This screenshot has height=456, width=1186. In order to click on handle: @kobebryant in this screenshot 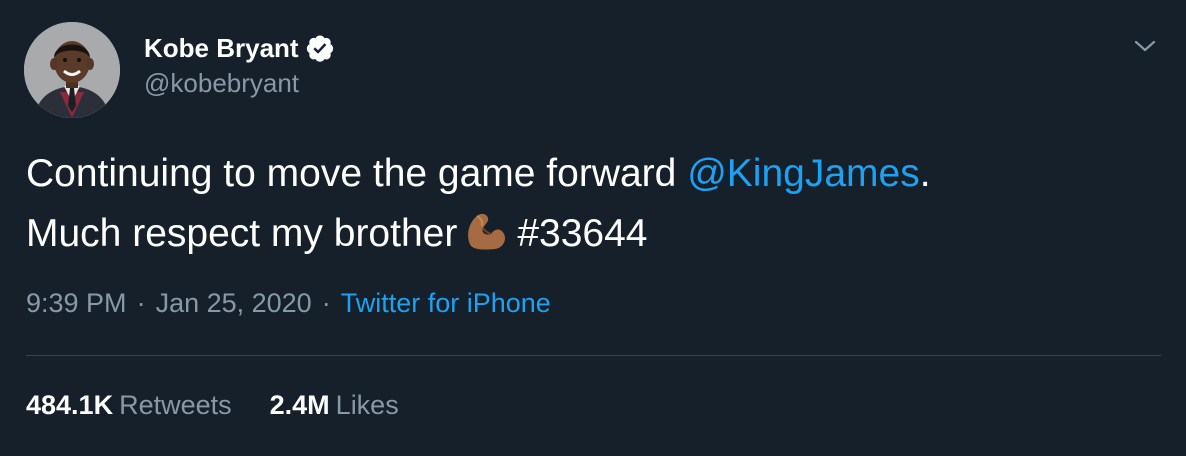, I will do `click(239, 83)`.